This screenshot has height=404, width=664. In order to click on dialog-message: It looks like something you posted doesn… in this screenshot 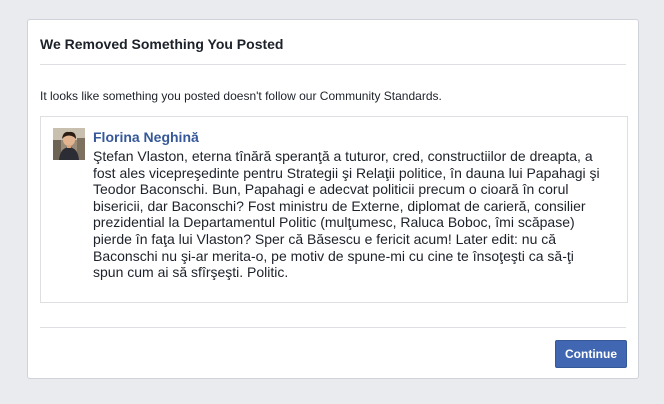, I will do `click(241, 96)`.